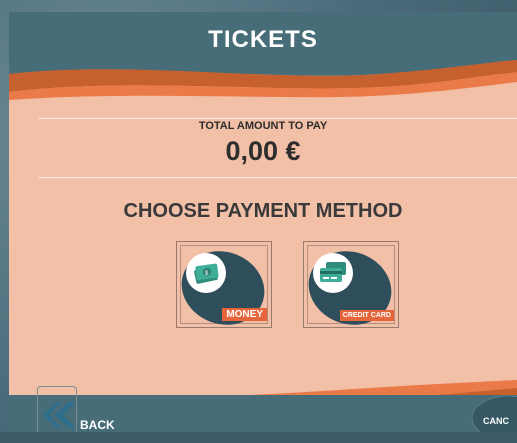 The width and height of the screenshot is (517, 443). I want to click on banknotes-icon: $, so click(206, 273).